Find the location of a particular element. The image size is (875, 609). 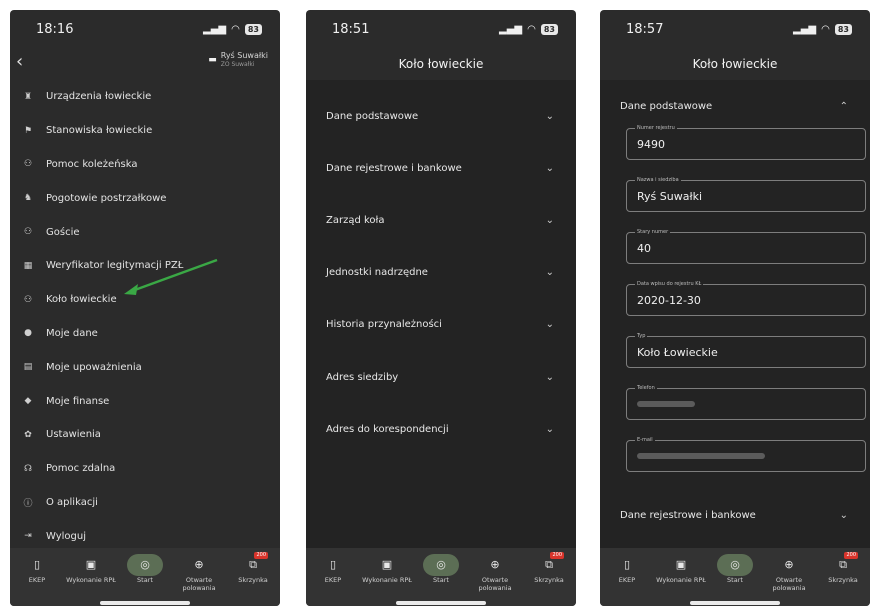

field-email: E-mail is located at coordinates (746, 454).